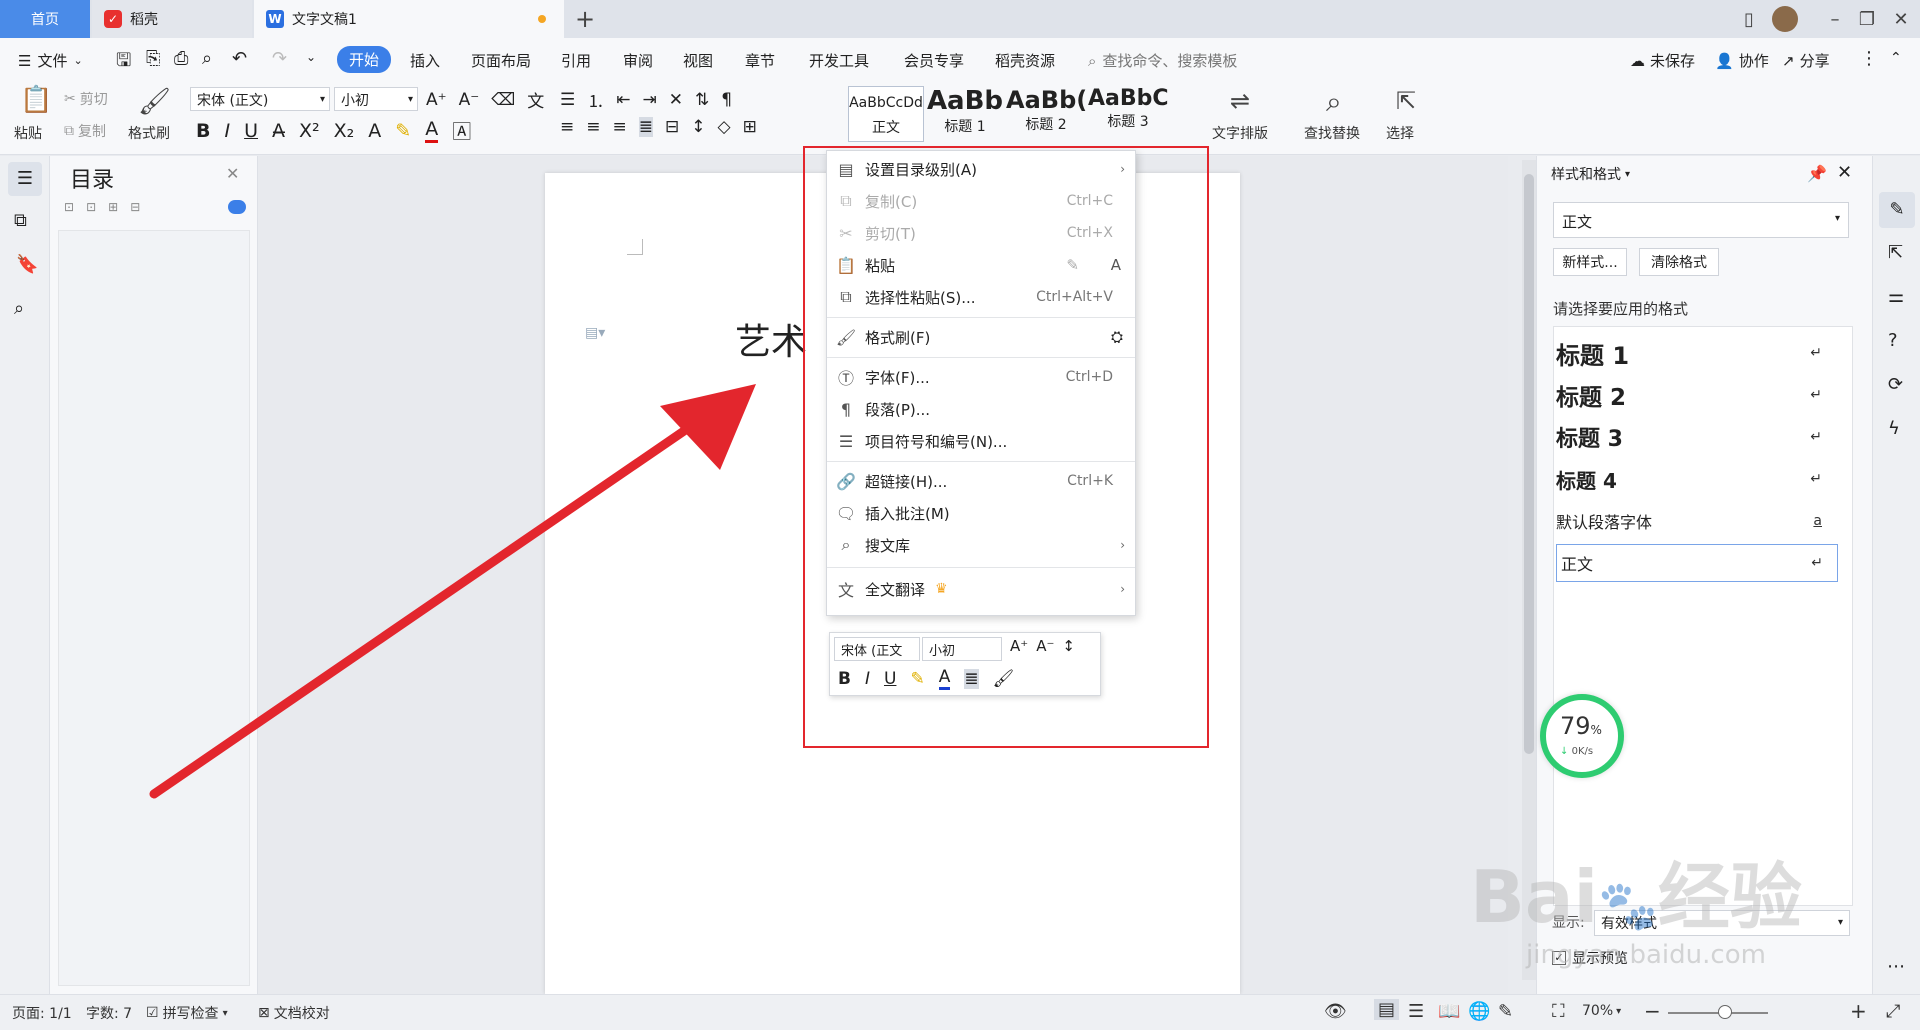 The height and width of the screenshot is (1030, 1920). I want to click on bold-icon: B, so click(203, 131).